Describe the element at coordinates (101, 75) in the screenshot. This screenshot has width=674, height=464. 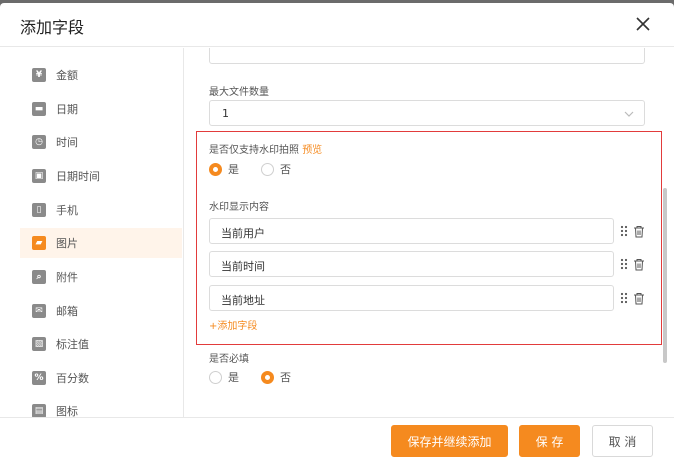
I see `sidebar-item-amount: ¥ 金额` at that location.